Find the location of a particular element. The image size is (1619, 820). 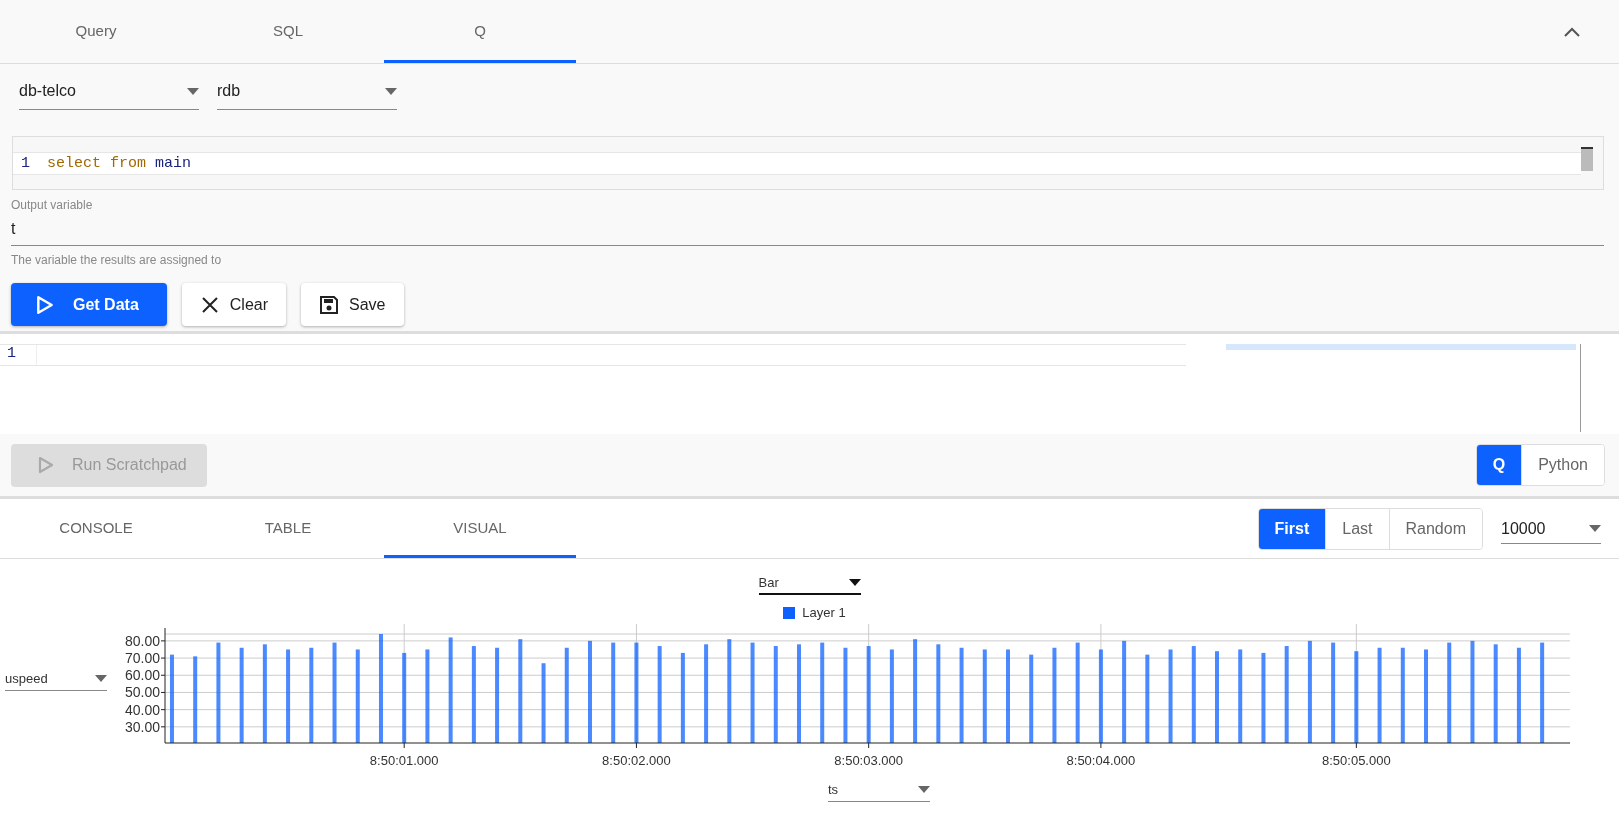

query-tab: Q is located at coordinates (480, 31).